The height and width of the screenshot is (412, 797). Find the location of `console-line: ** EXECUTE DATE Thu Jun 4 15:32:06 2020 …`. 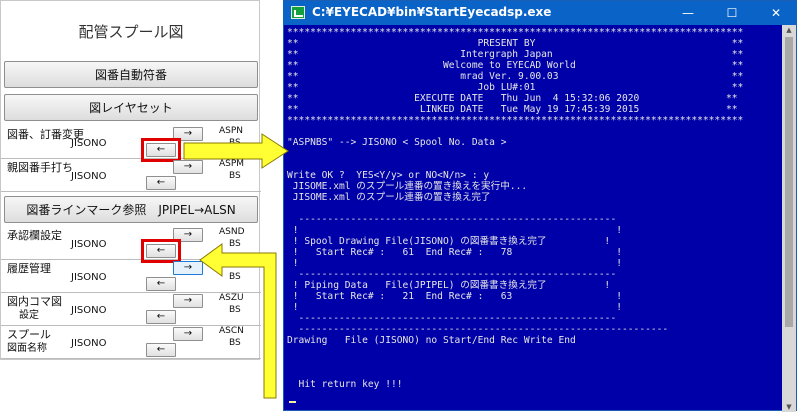

console-line: ** EXECUTE DATE Thu Jun 4 15:32:06 2020 … is located at coordinates (512, 98).